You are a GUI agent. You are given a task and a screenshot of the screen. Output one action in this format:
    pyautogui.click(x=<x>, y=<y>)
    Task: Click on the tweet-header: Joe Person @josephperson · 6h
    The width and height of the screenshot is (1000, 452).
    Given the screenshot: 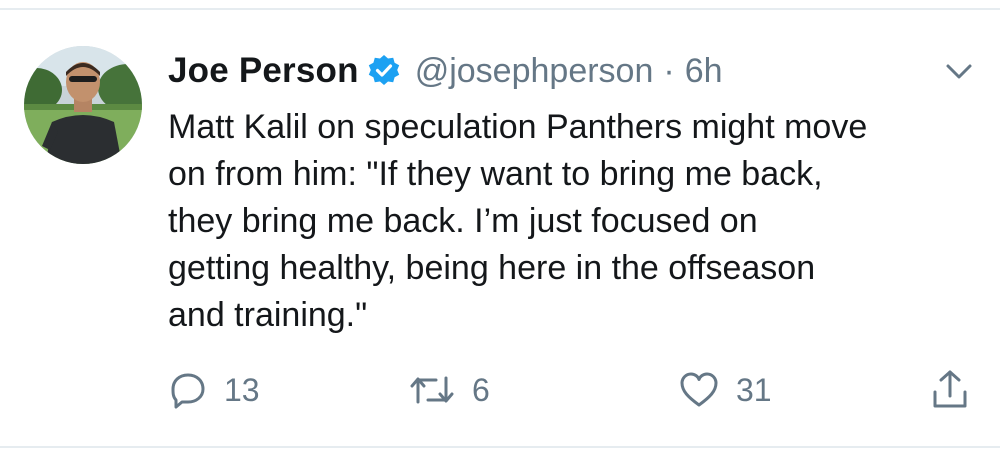 What is the action you would take?
    pyautogui.click(x=445, y=71)
    